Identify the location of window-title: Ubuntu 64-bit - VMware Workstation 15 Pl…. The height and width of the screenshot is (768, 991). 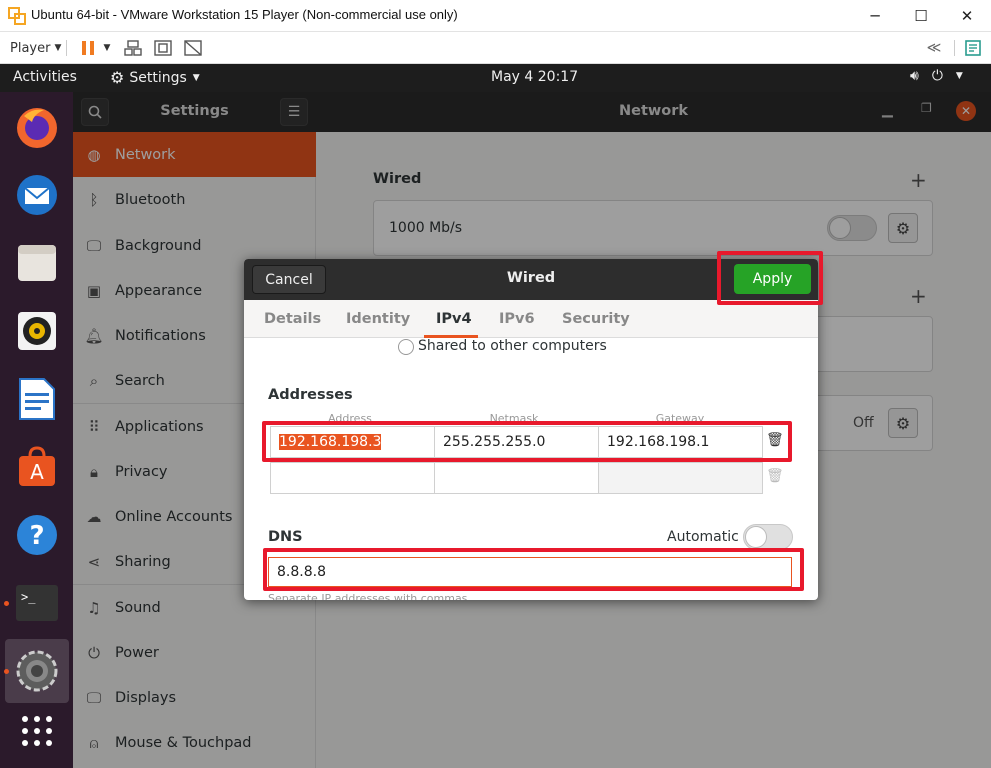
(244, 14).